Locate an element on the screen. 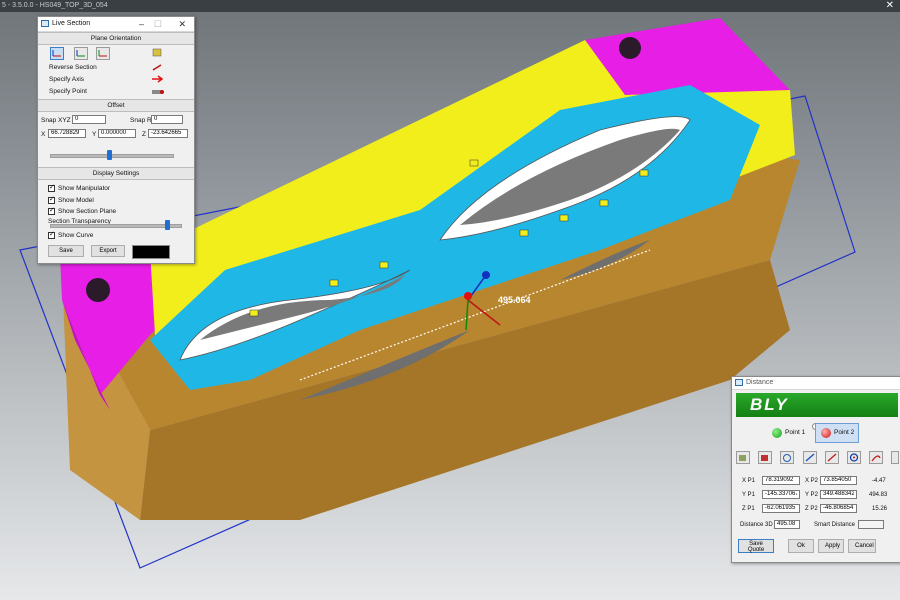 The width and height of the screenshot is (900, 600). show-curve-checkbox is located at coordinates (51, 234).